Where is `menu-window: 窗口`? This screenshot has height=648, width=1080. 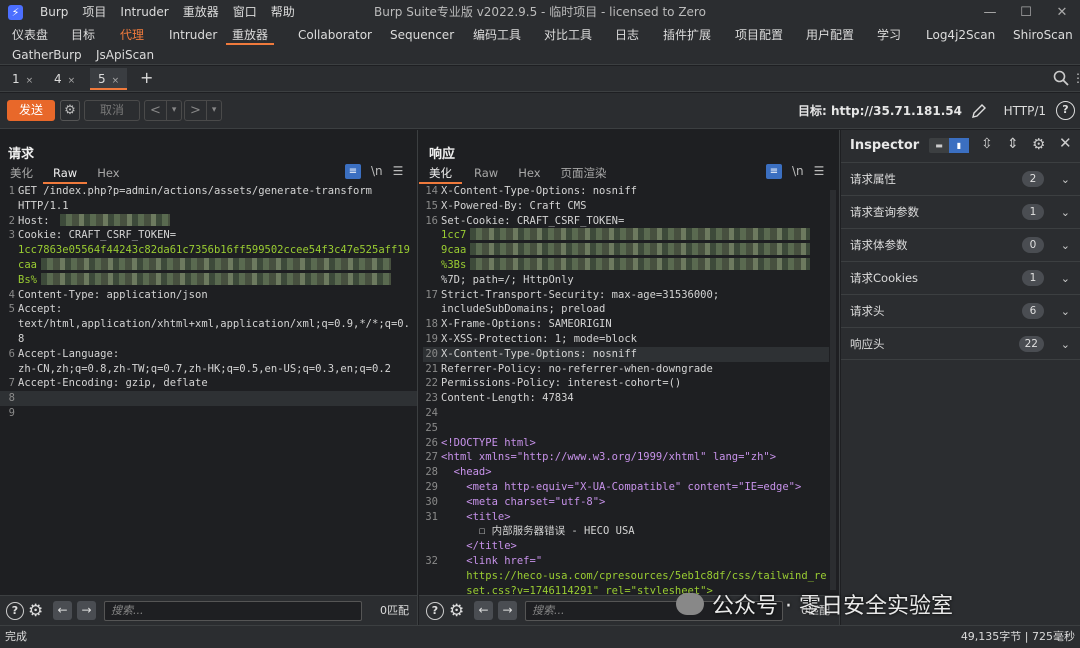
menu-window: 窗口 is located at coordinates (245, 12).